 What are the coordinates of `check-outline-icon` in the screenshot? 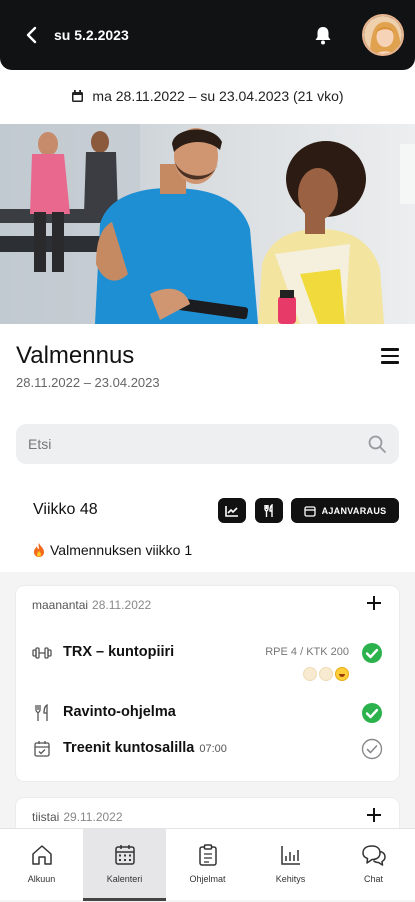 It's located at (372, 749).